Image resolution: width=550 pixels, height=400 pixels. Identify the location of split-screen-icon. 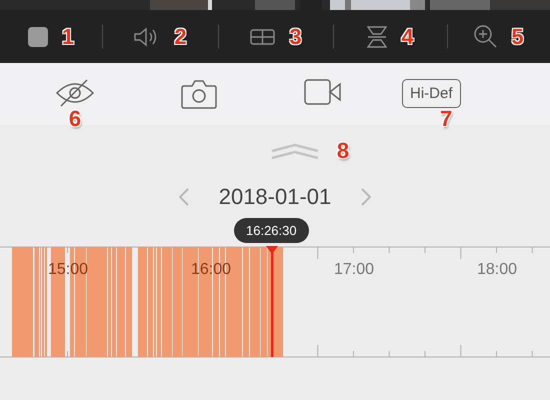
(263, 36).